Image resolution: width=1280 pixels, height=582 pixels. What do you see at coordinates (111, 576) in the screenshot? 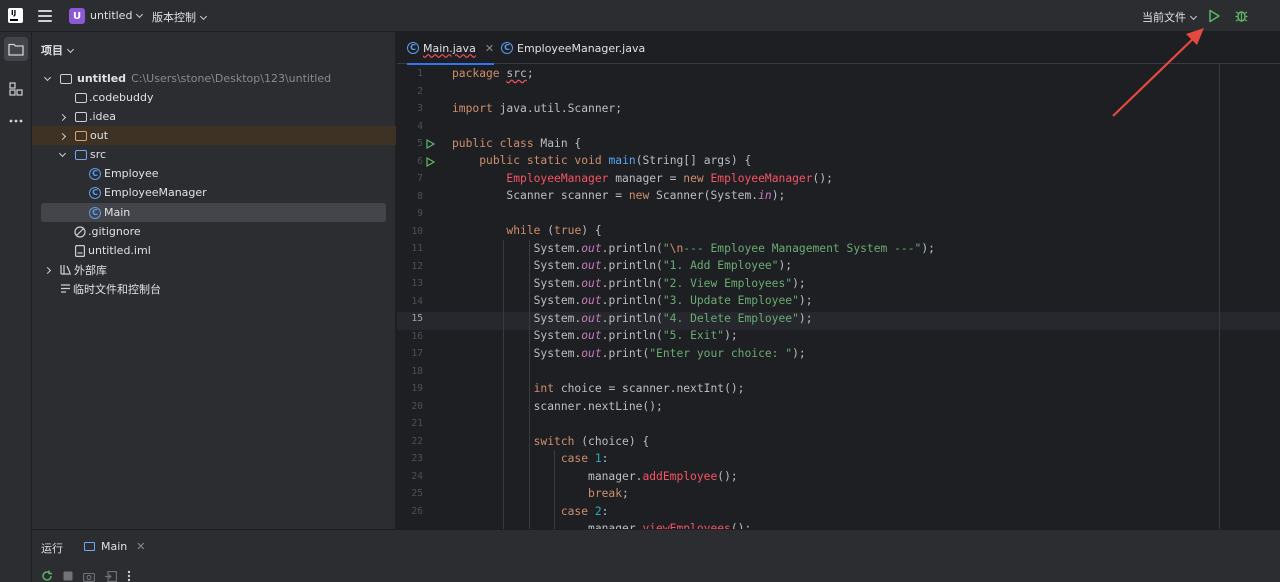
I see `exit-icon` at bounding box center [111, 576].